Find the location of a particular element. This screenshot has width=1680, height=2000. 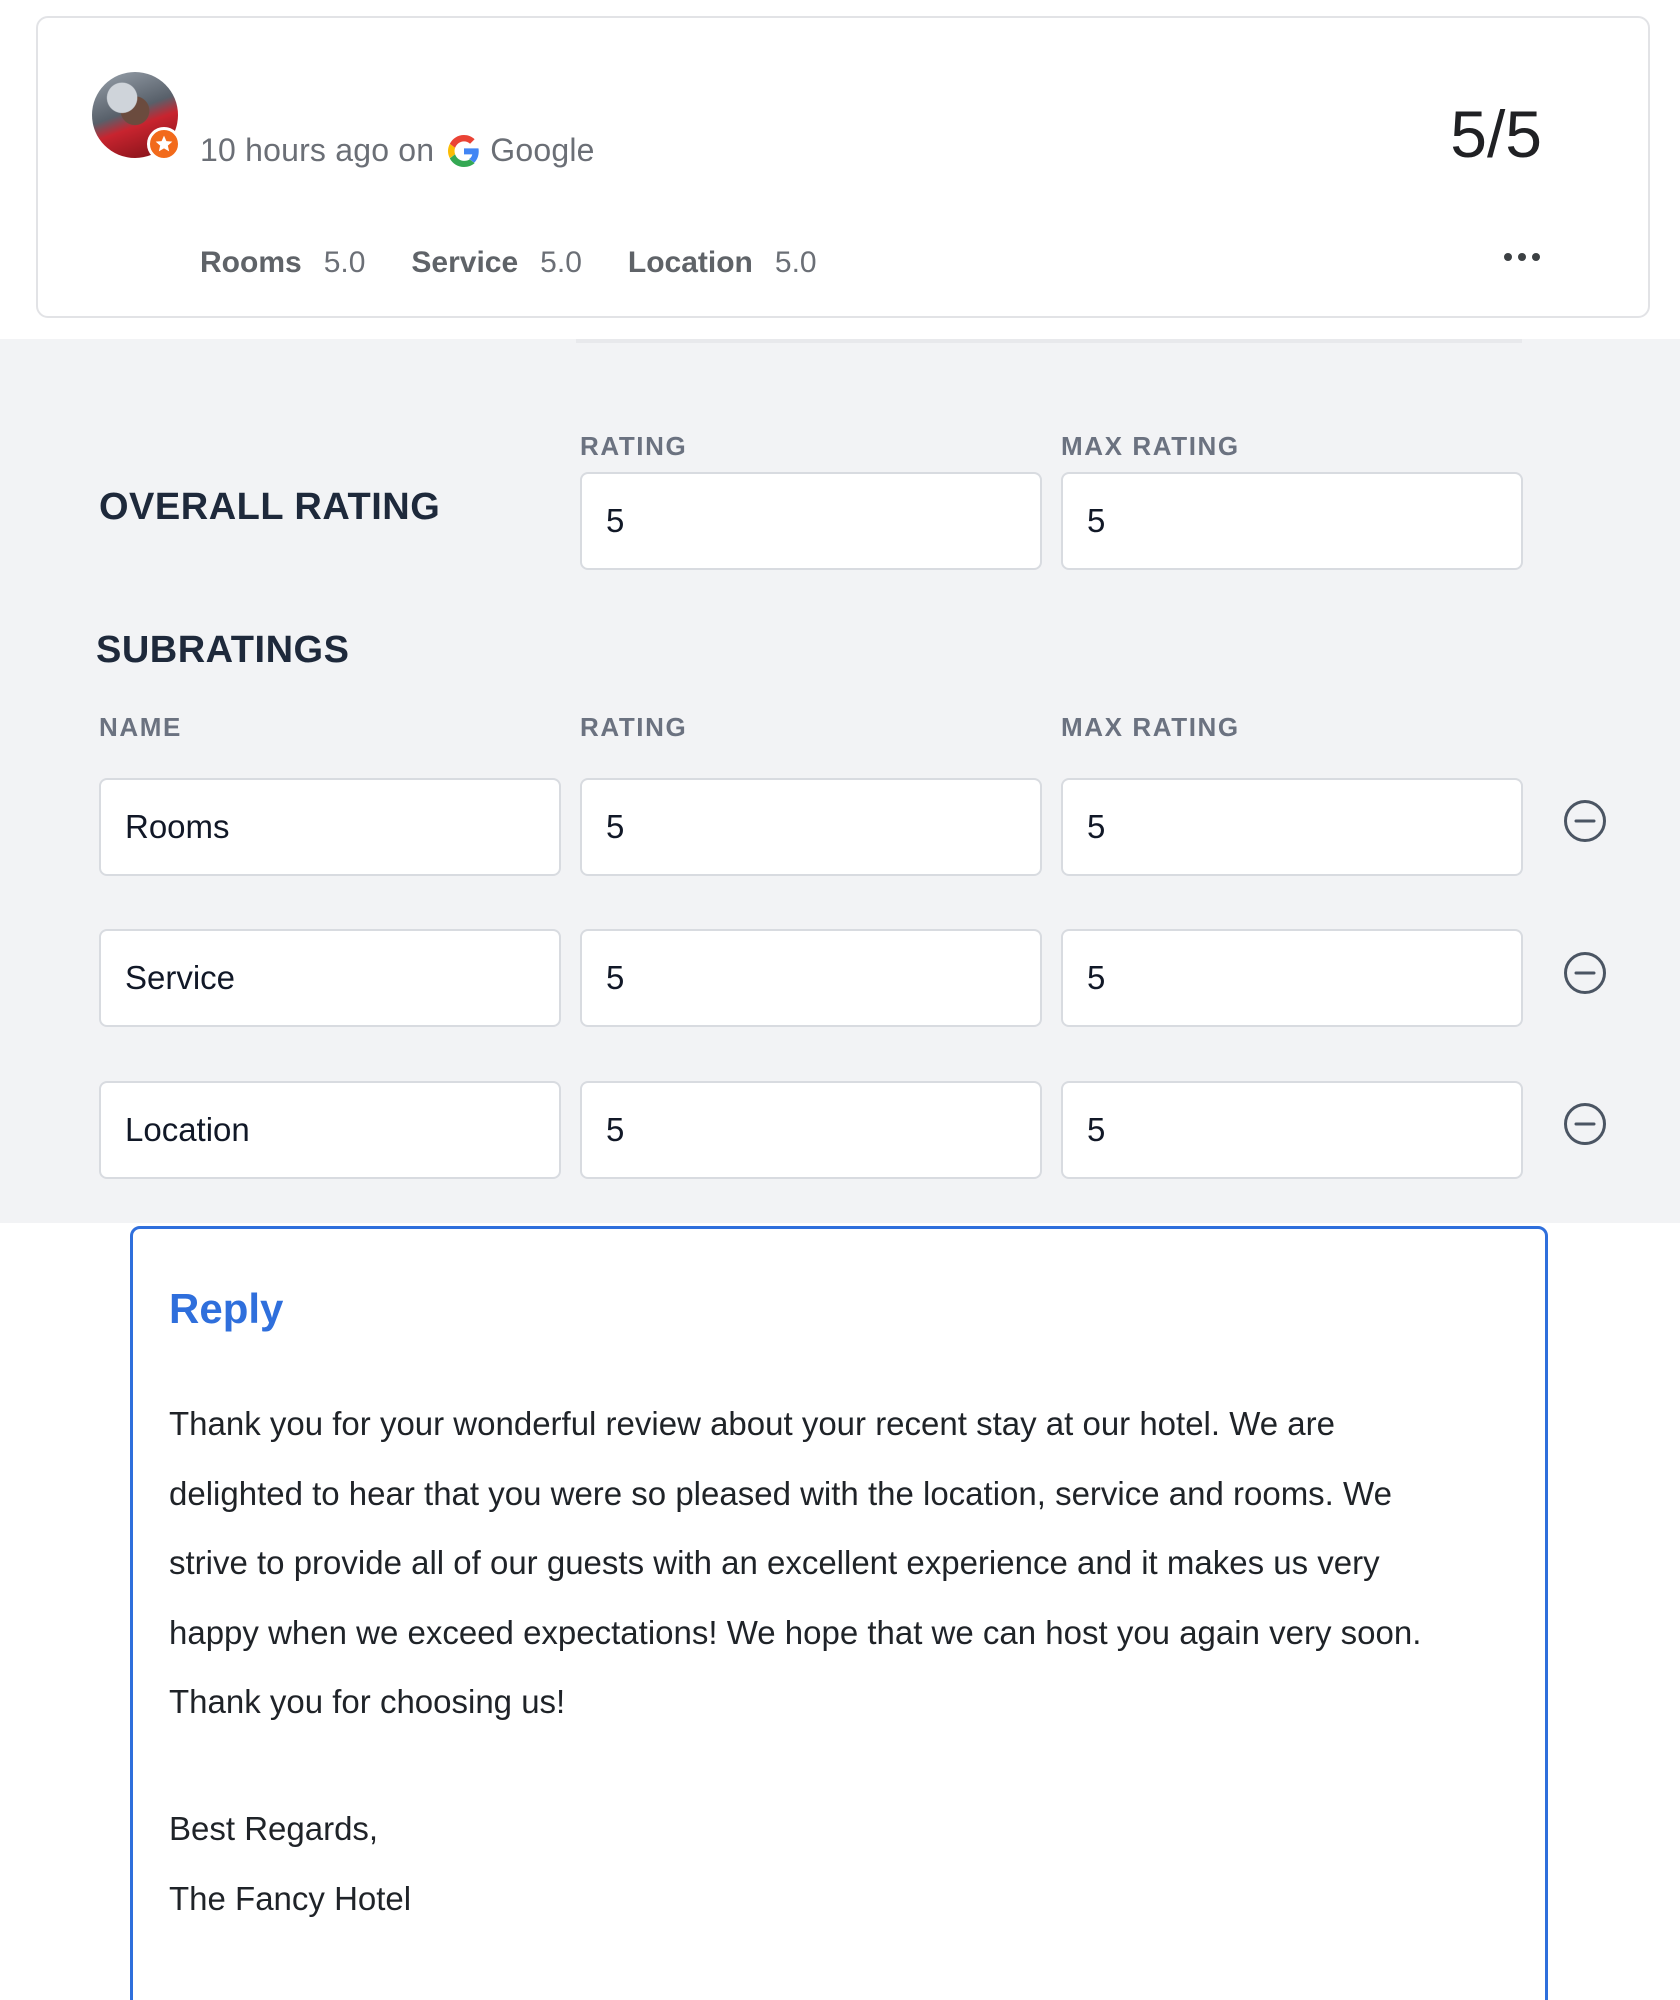

review-source: Google is located at coordinates (542, 150).